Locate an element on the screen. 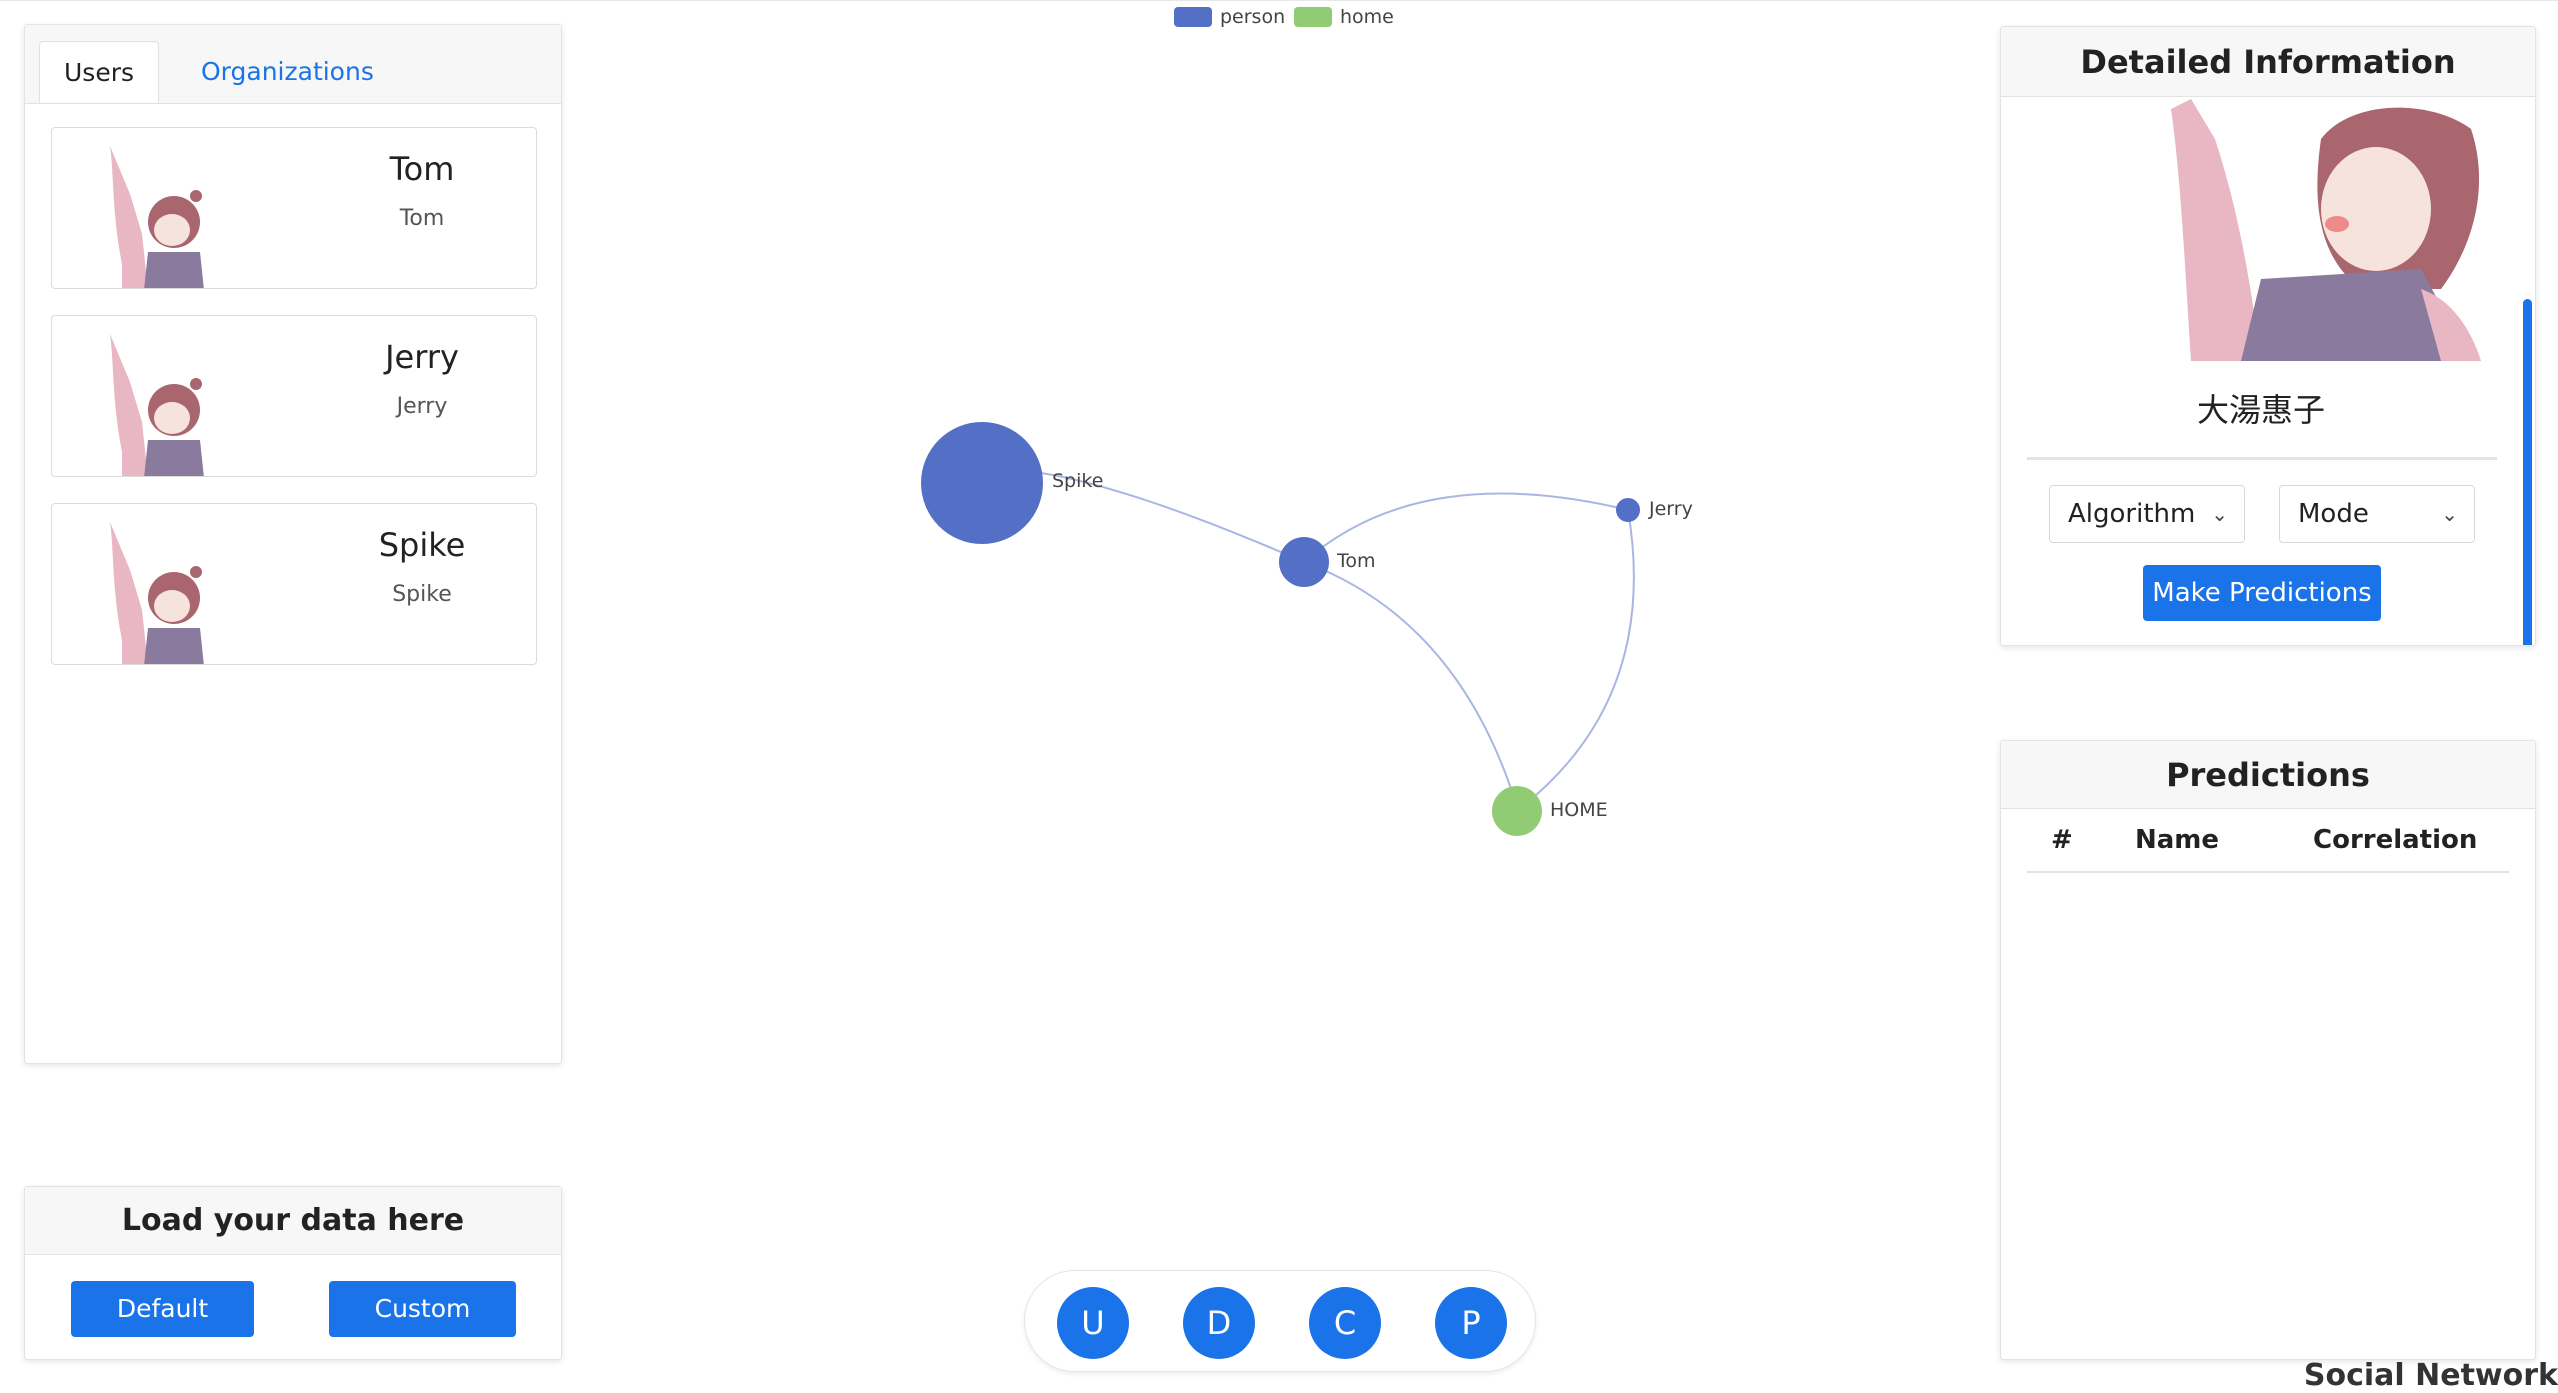  user-card-spike: Spike Spike is located at coordinates (294, 584).